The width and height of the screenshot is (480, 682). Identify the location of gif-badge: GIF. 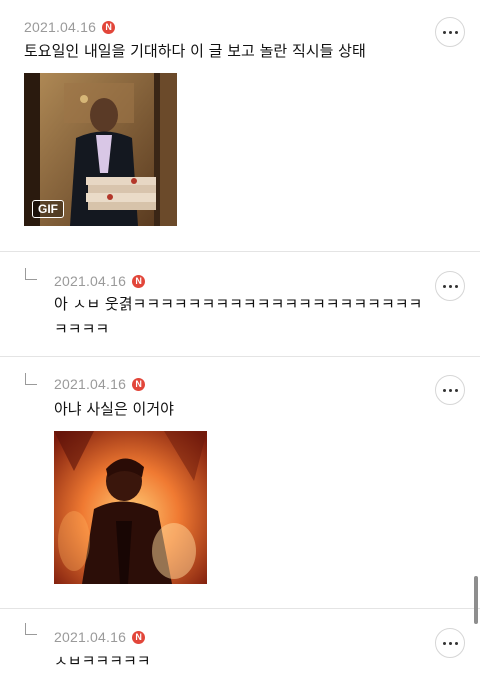
(48, 209).